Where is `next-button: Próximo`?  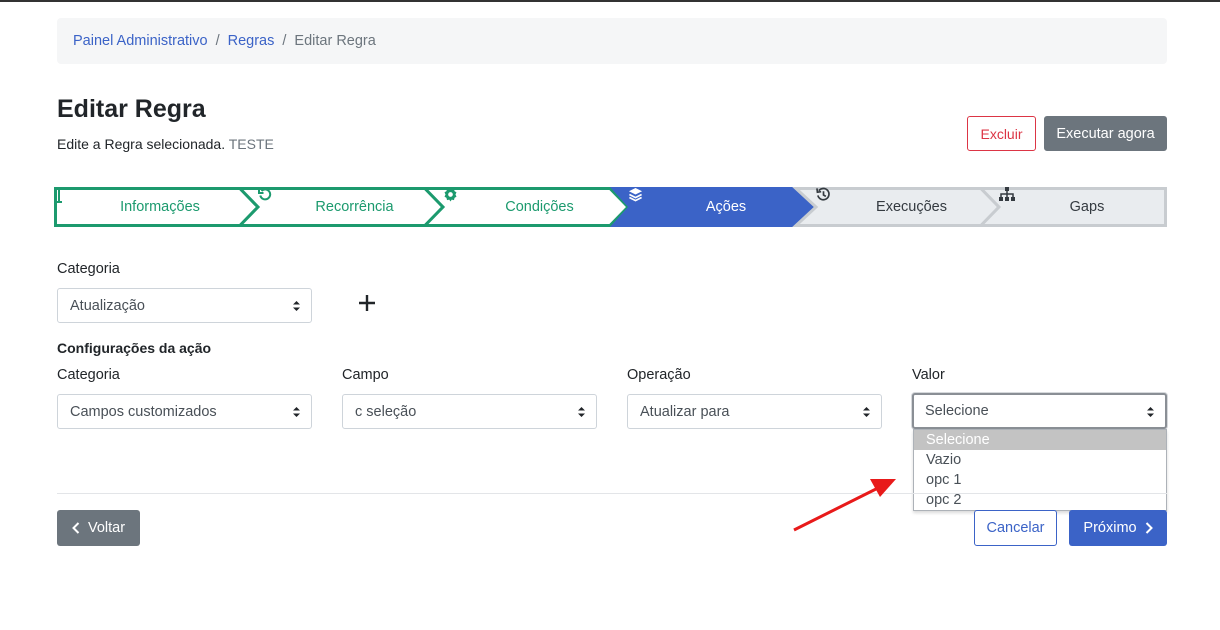 next-button: Próximo is located at coordinates (1118, 528).